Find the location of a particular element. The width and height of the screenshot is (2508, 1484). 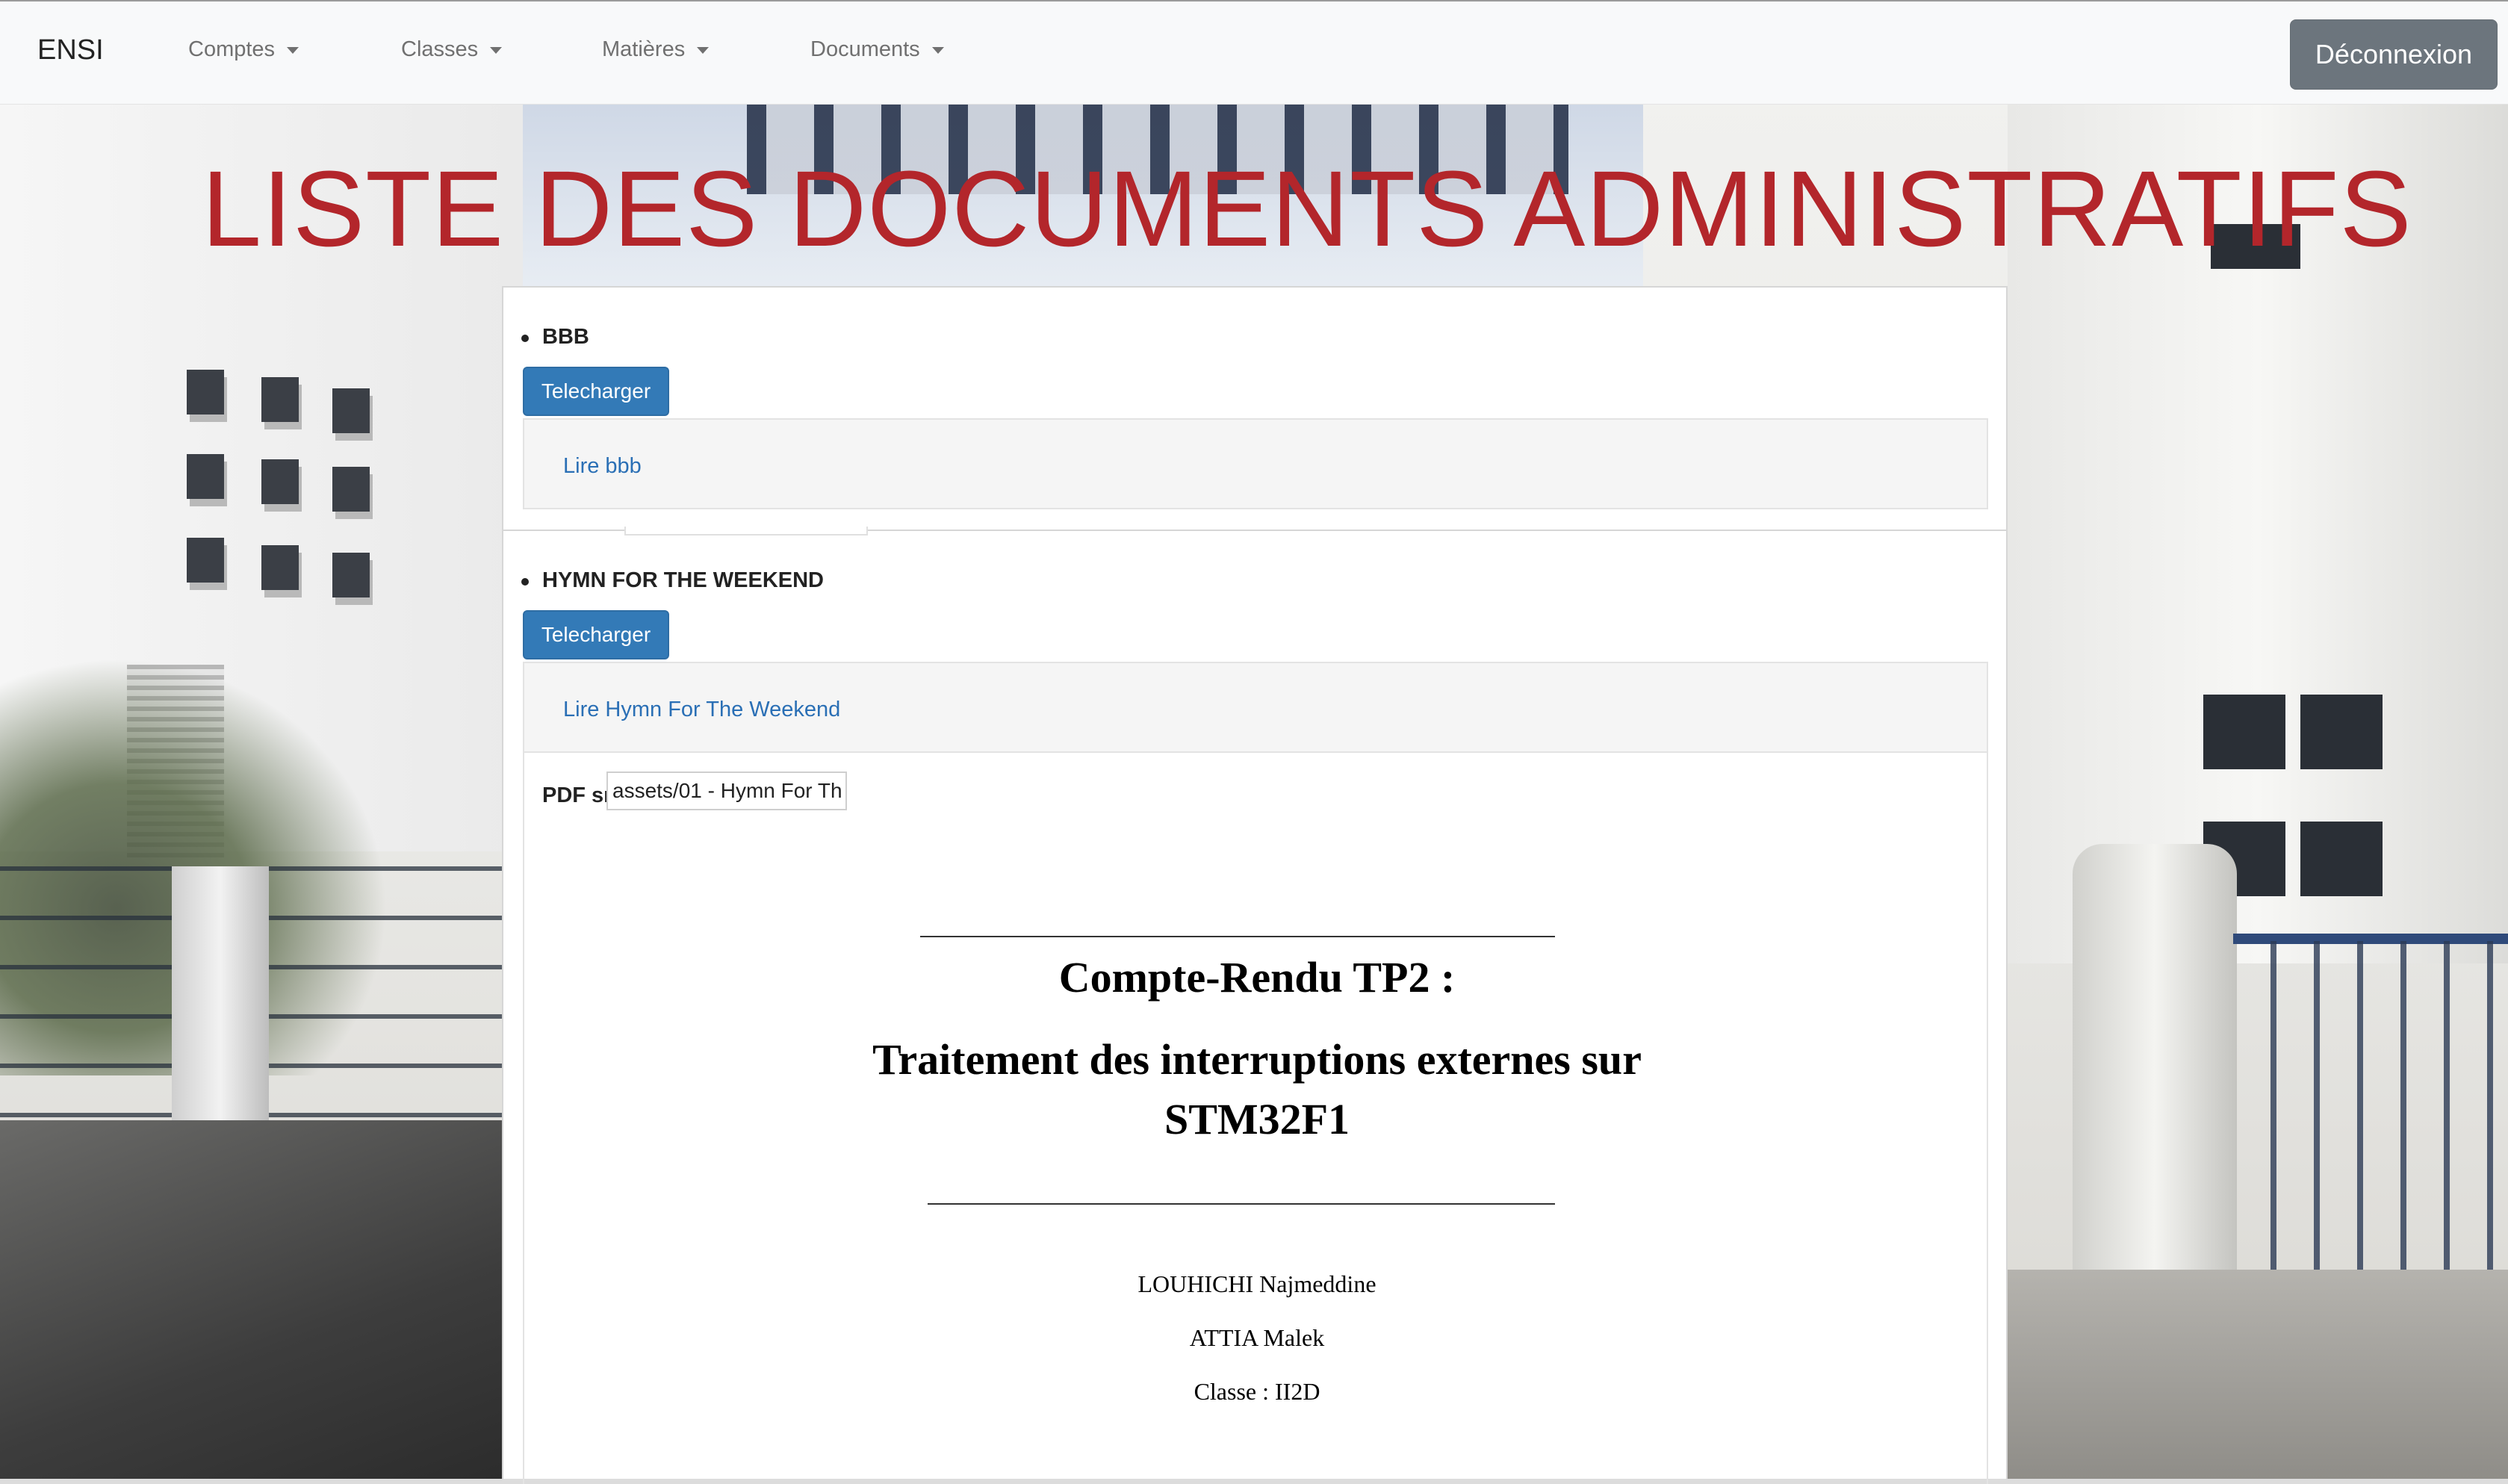

read-panel: Lire Hymn For The Weekend is located at coordinates (1256, 708).